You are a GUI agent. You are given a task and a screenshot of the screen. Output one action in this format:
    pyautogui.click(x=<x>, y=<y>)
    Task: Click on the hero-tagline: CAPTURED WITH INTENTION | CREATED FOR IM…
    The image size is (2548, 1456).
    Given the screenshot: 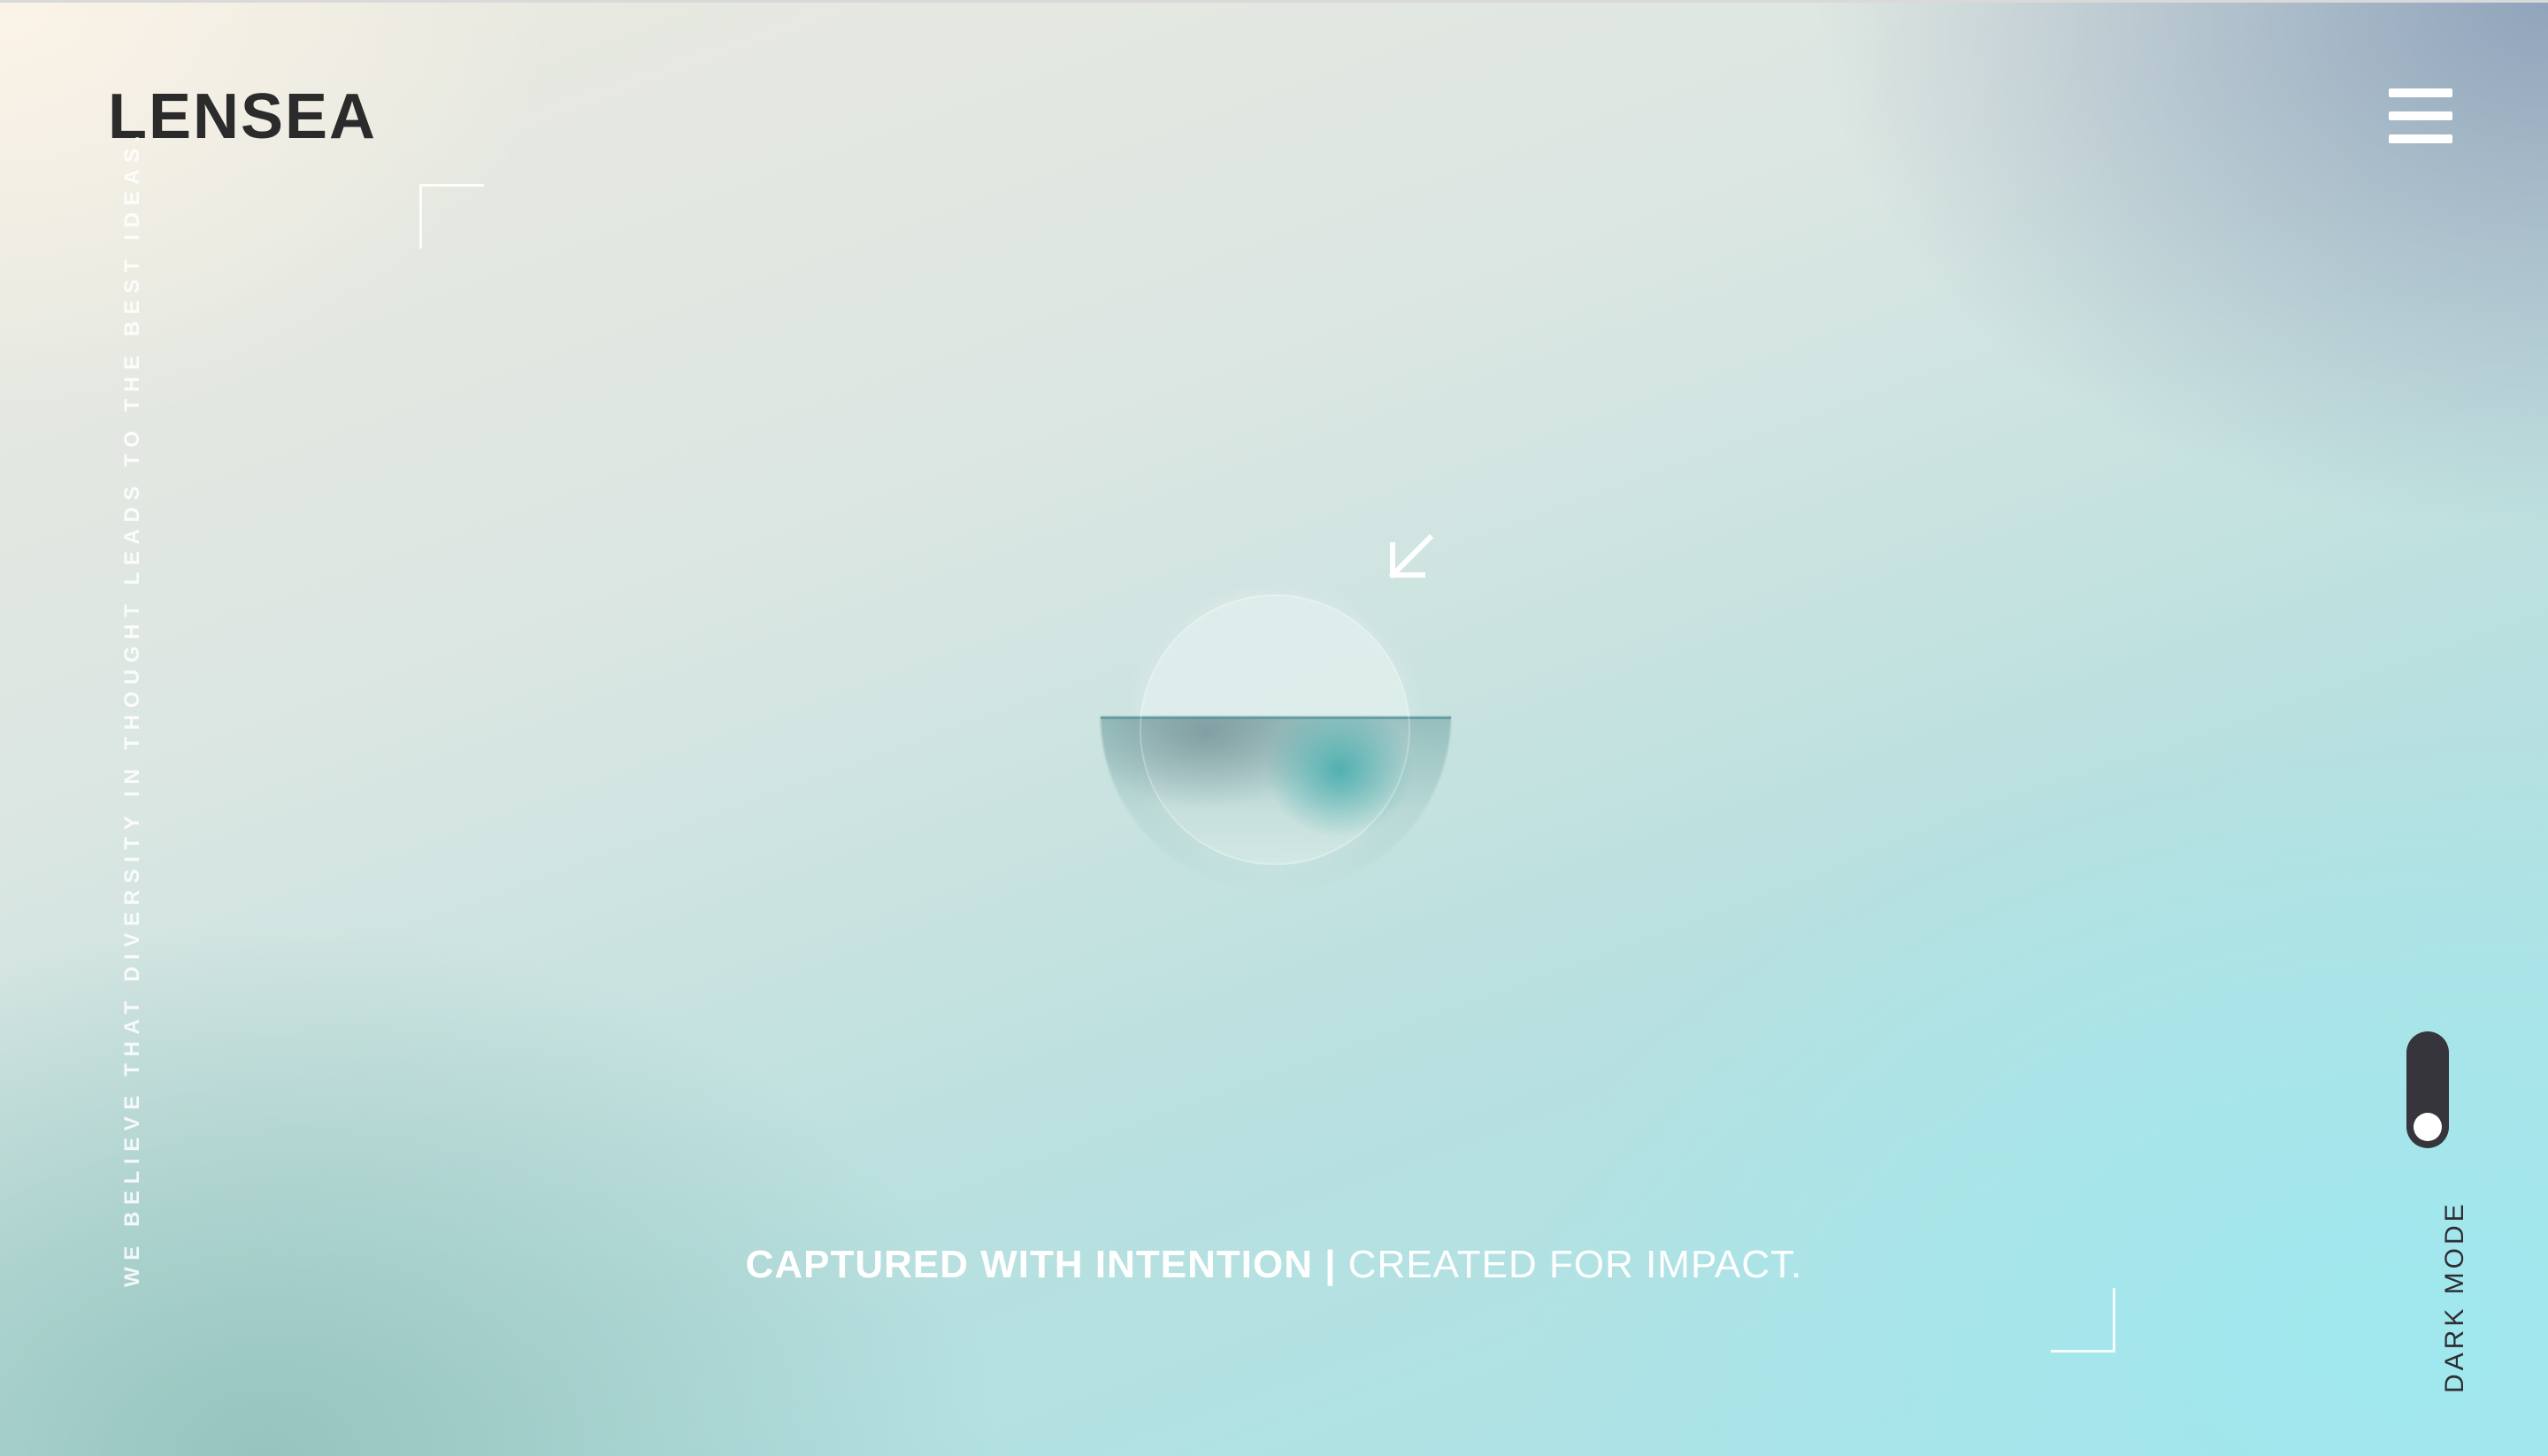 What is the action you would take?
    pyautogui.click(x=1274, y=1264)
    